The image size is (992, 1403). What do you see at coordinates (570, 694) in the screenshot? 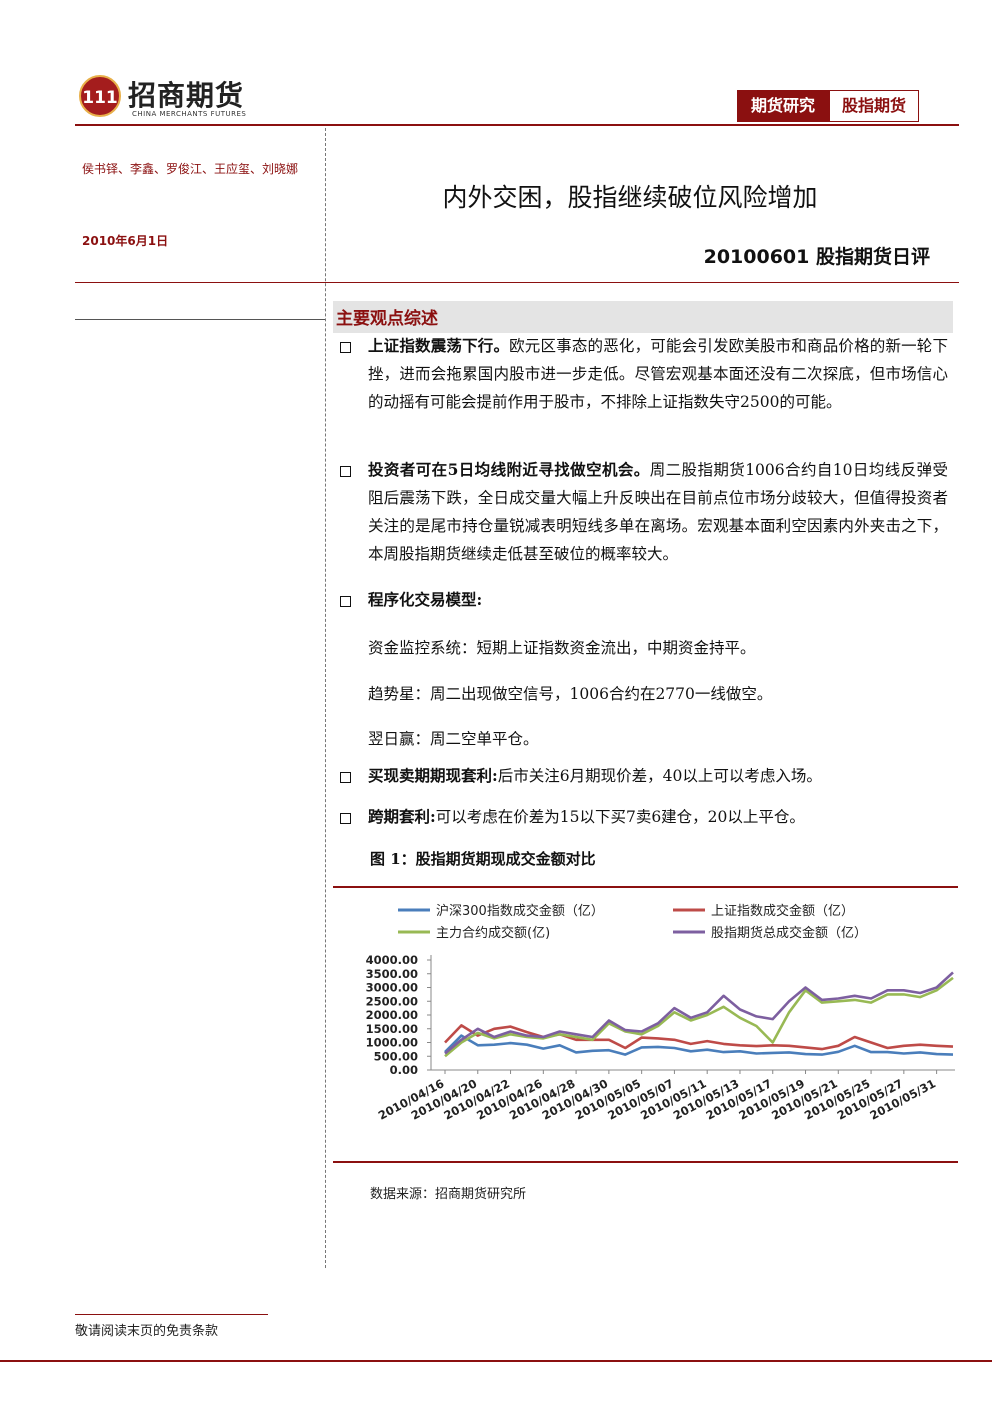
I see `model-line-2: 趋势星：周二出现做空信号，1006合约在2770一线做空。` at bounding box center [570, 694].